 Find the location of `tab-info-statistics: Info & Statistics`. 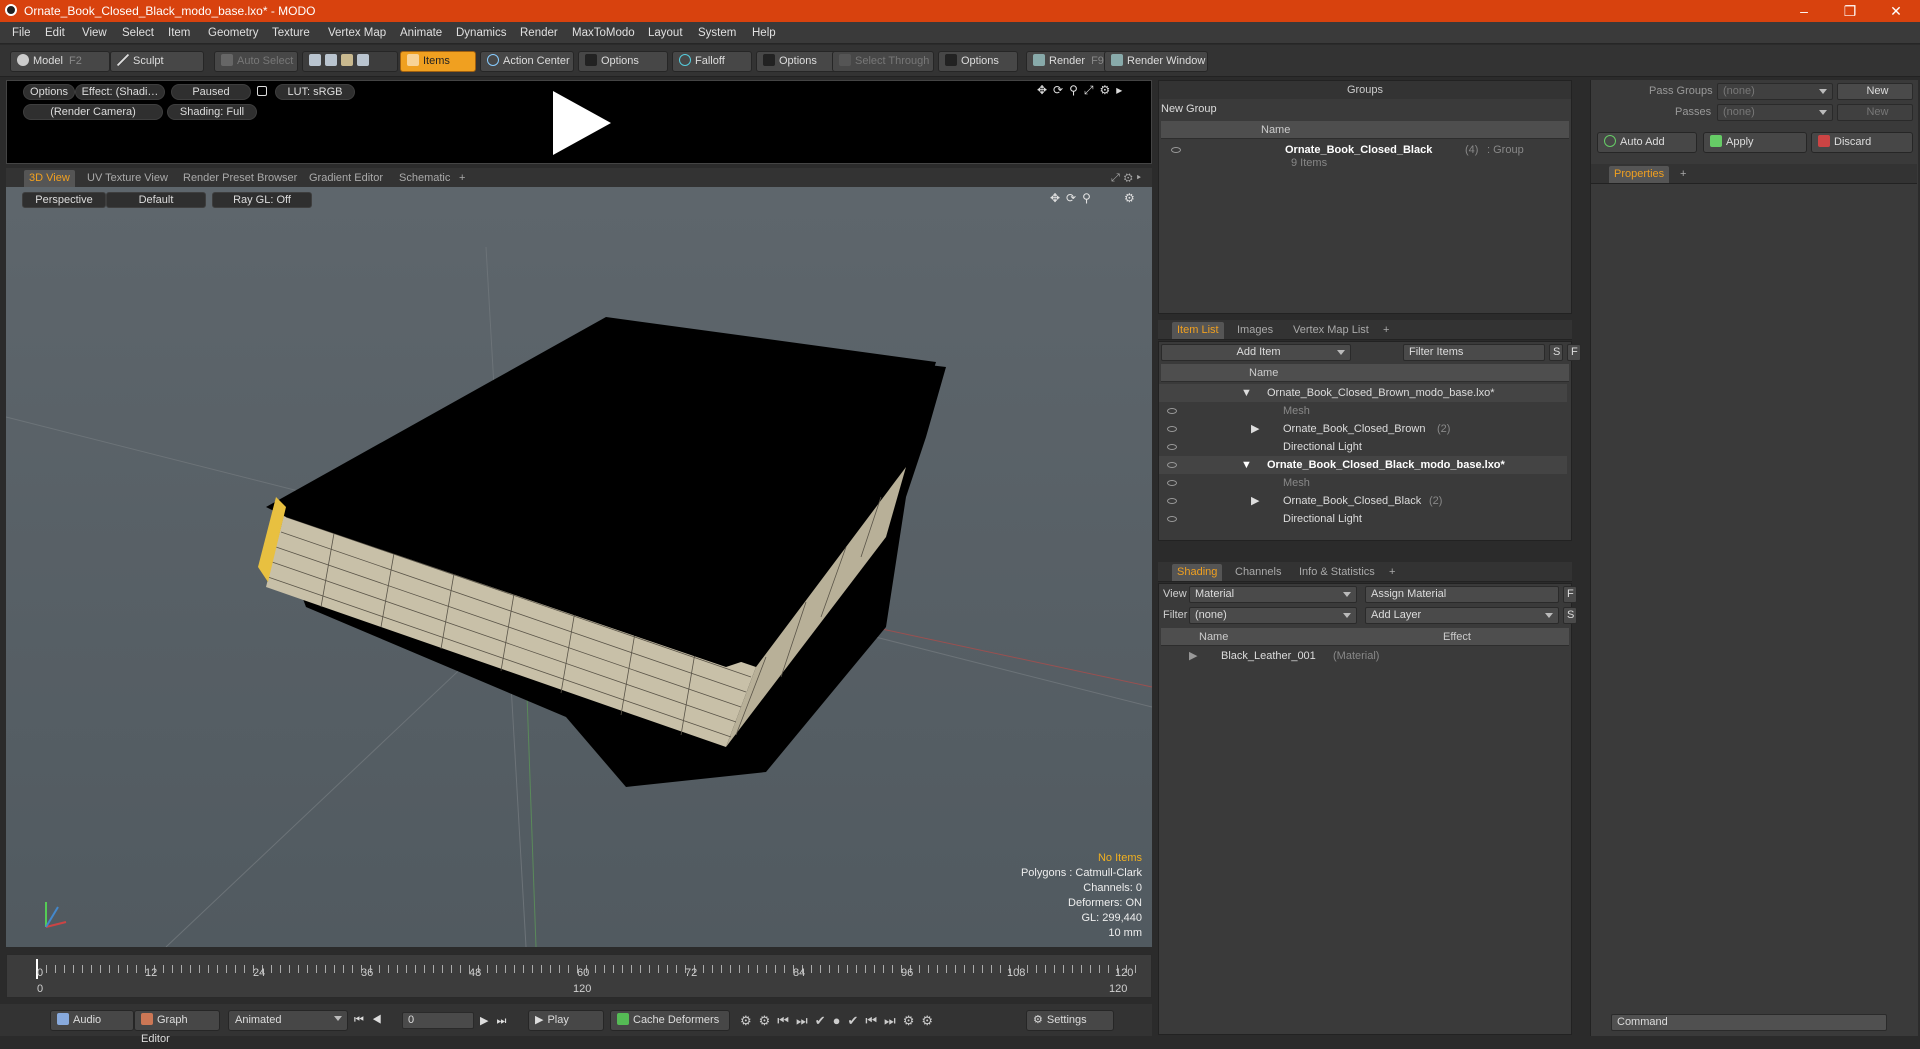

tab-info-statistics: Info & Statistics is located at coordinates (1337, 572).